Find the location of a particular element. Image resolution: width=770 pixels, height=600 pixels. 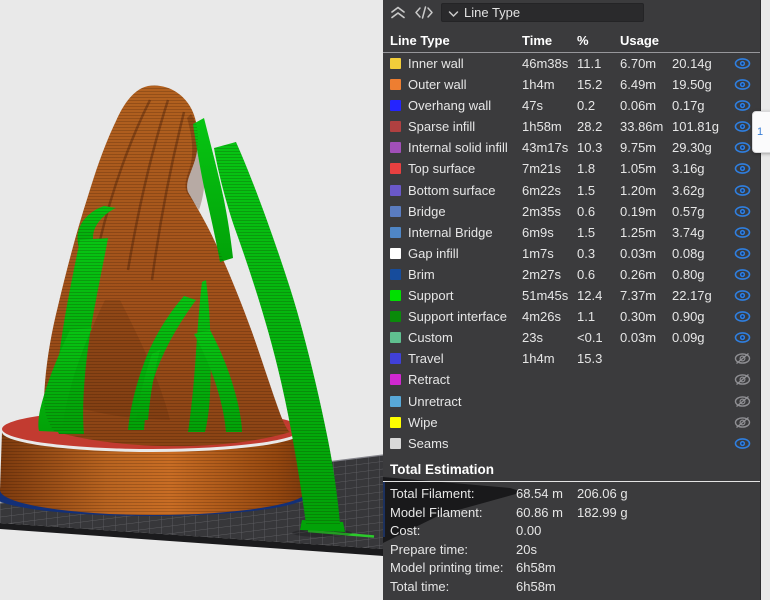

line-type-percent: <0.1 is located at coordinates (590, 338).